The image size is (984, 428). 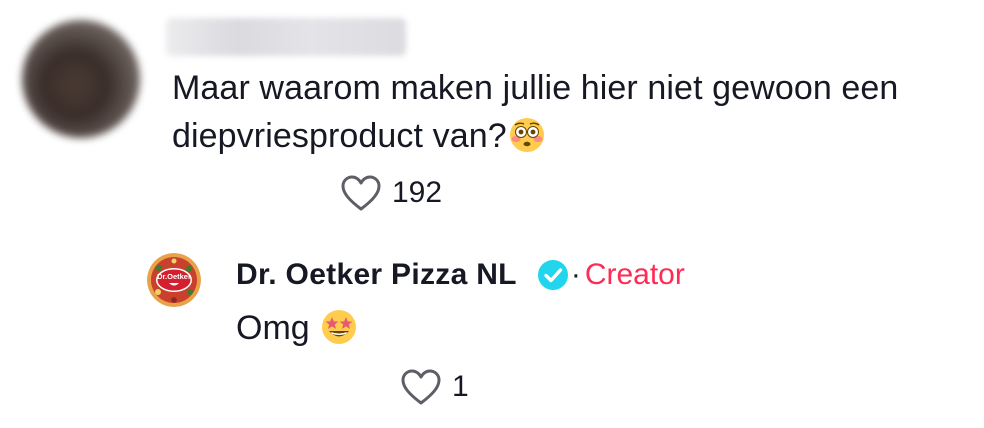 I want to click on verified-check-icon, so click(x=552, y=275).